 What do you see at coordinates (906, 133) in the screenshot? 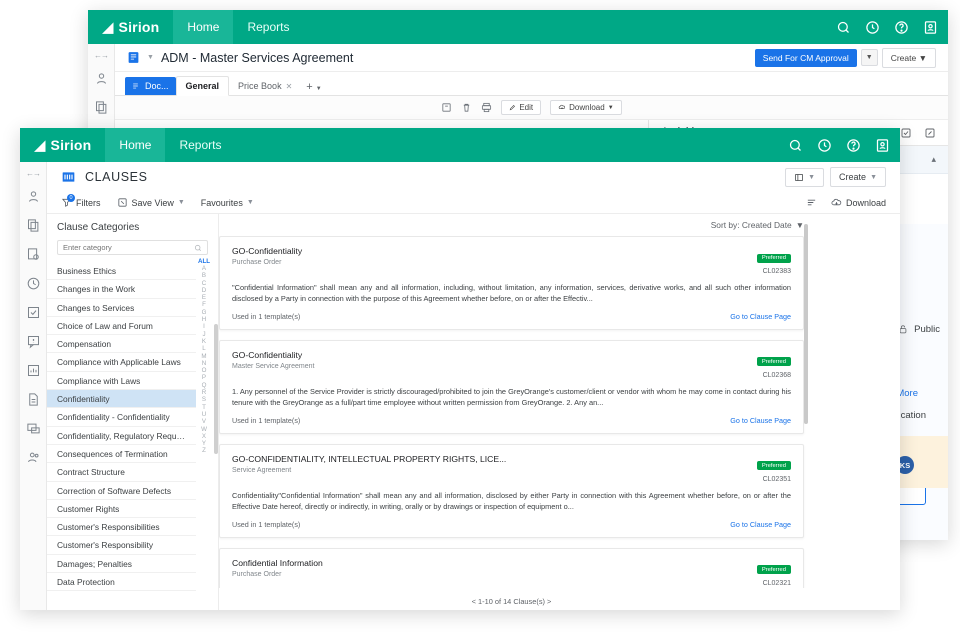
I see `task-icon` at bounding box center [906, 133].